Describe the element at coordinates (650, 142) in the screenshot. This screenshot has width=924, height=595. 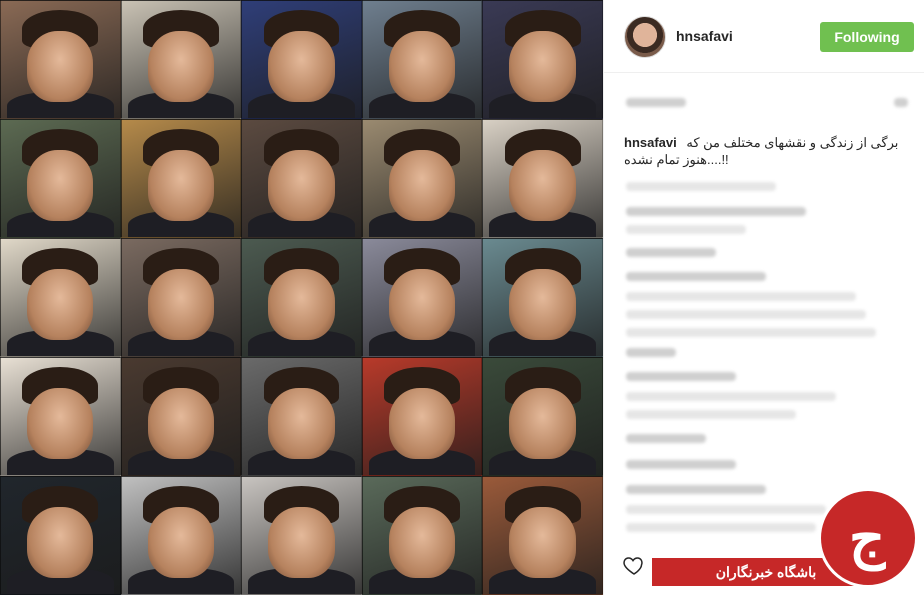
I see `caption-author: hnsafavi` at that location.